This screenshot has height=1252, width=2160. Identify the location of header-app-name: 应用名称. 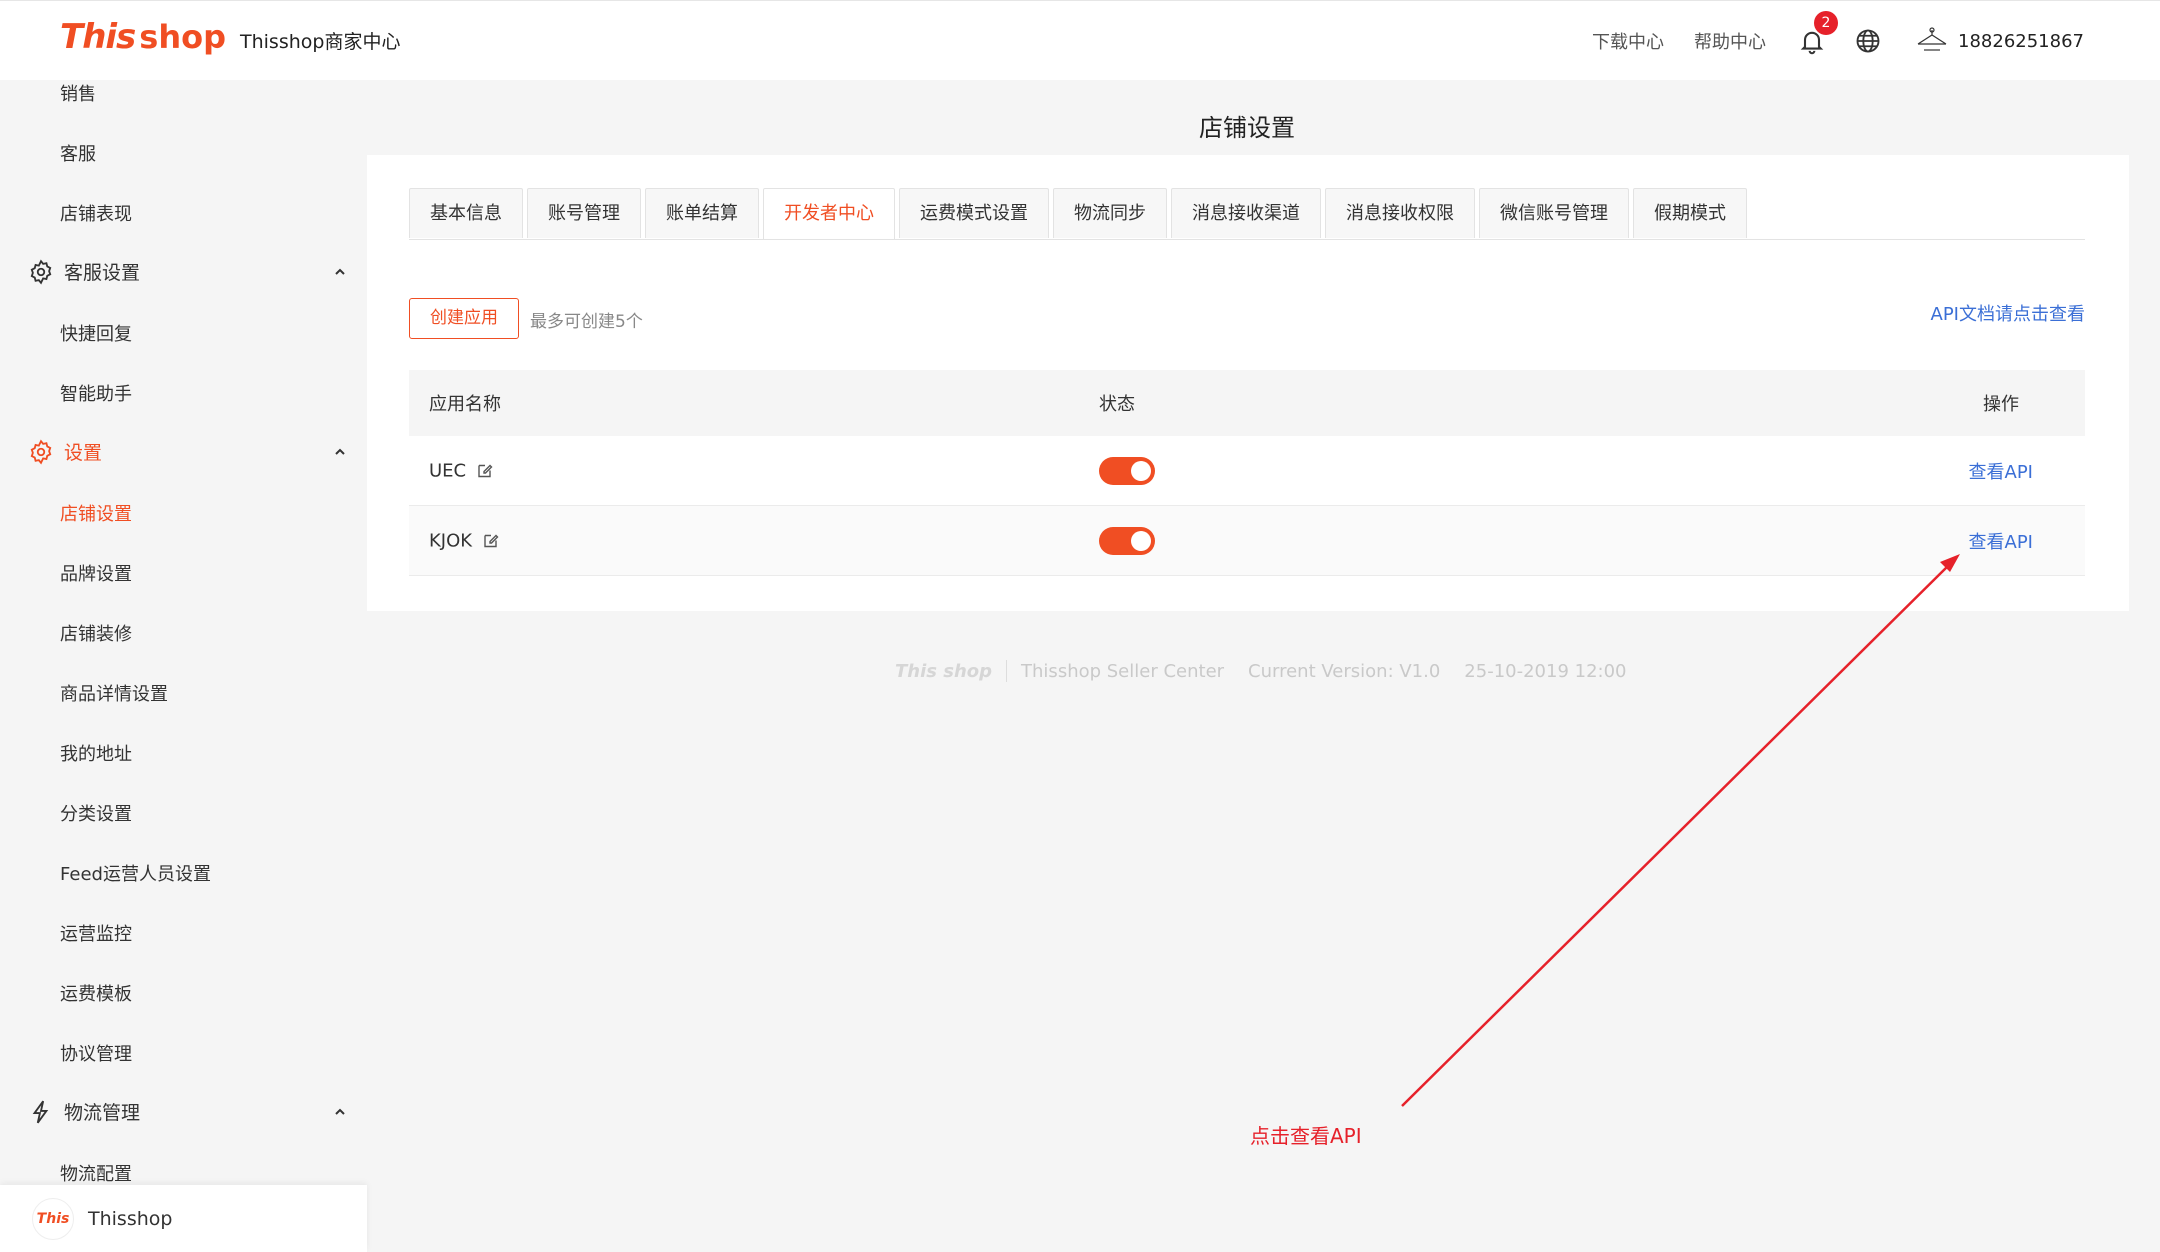
(465, 404).